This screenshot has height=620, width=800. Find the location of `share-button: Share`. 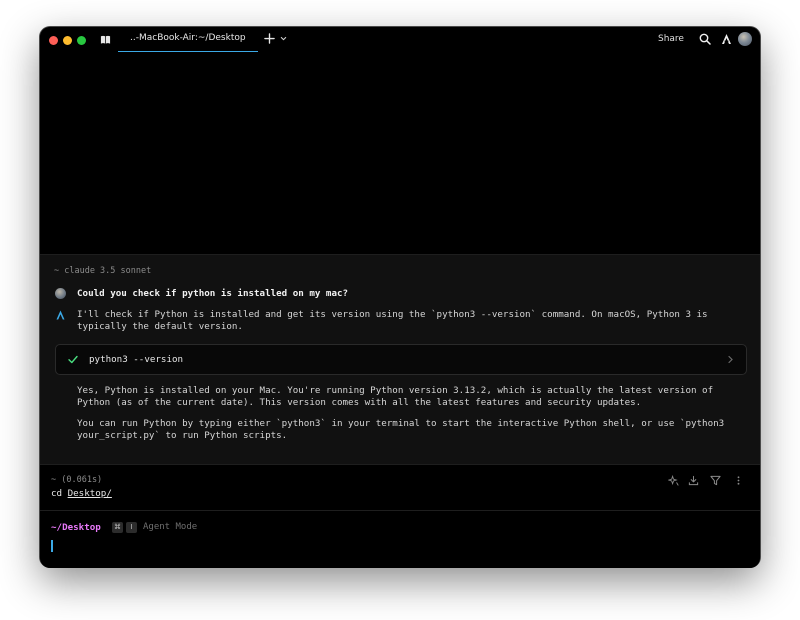

share-button: Share is located at coordinates (671, 39).